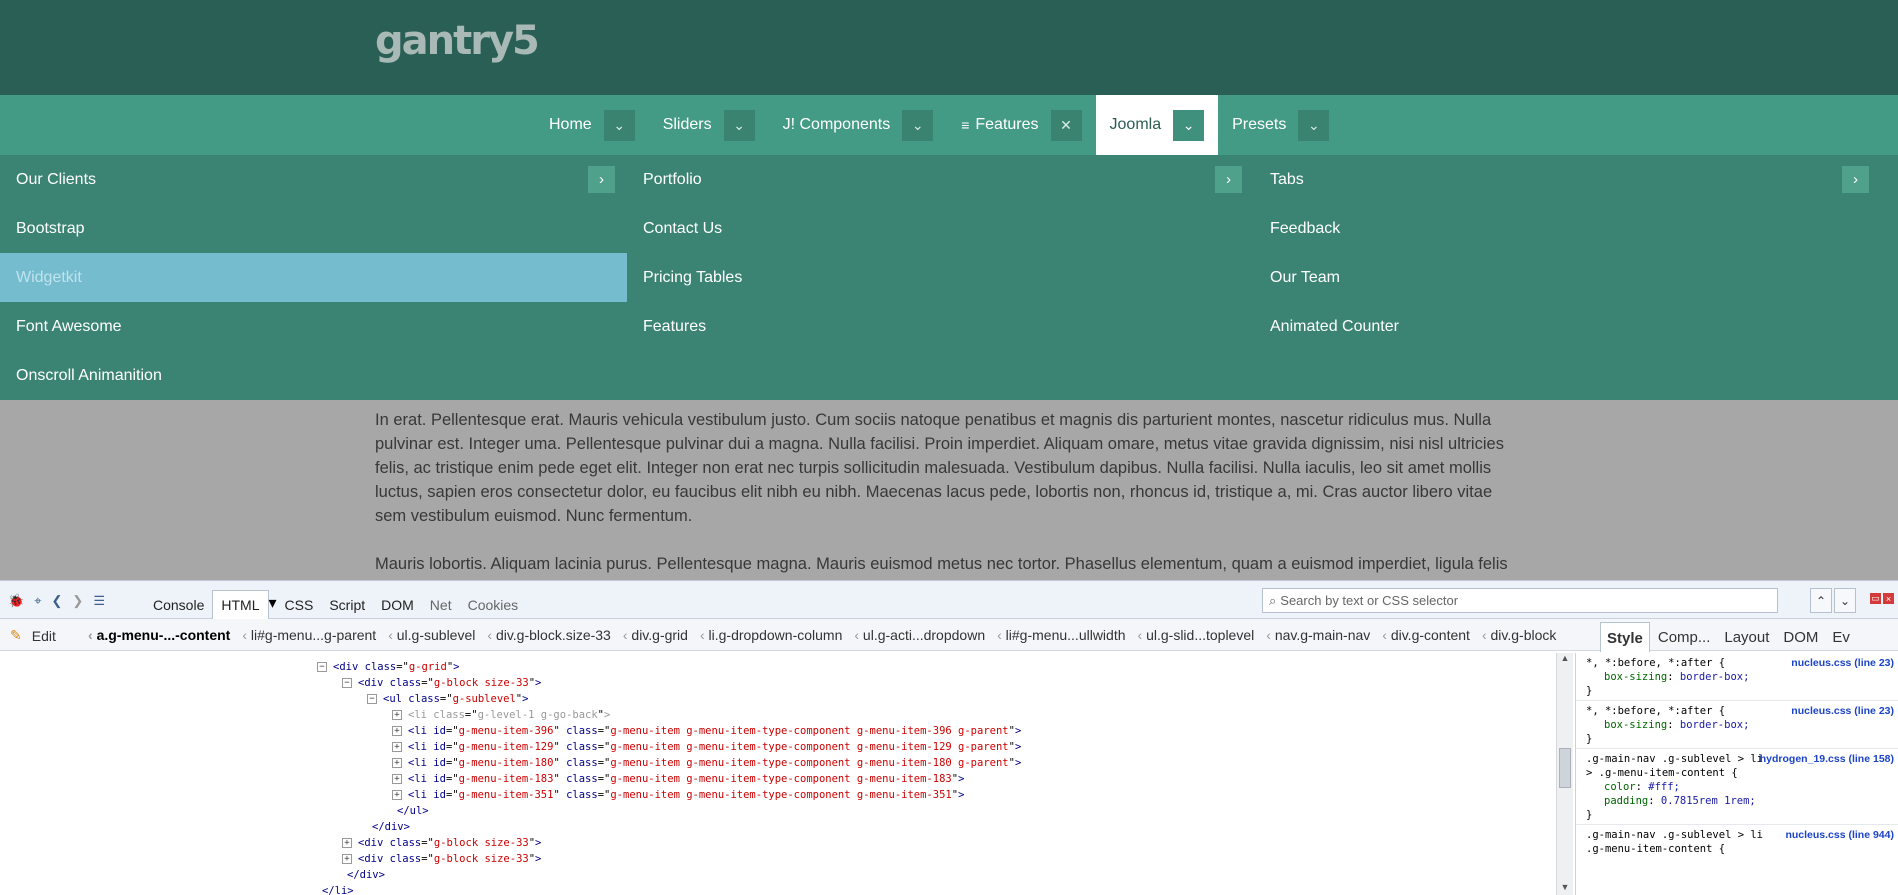 The image size is (1898, 895). What do you see at coordinates (447, 699) in the screenshot?
I see `html-tree-line: − <ul class="g-sublevel">` at bounding box center [447, 699].